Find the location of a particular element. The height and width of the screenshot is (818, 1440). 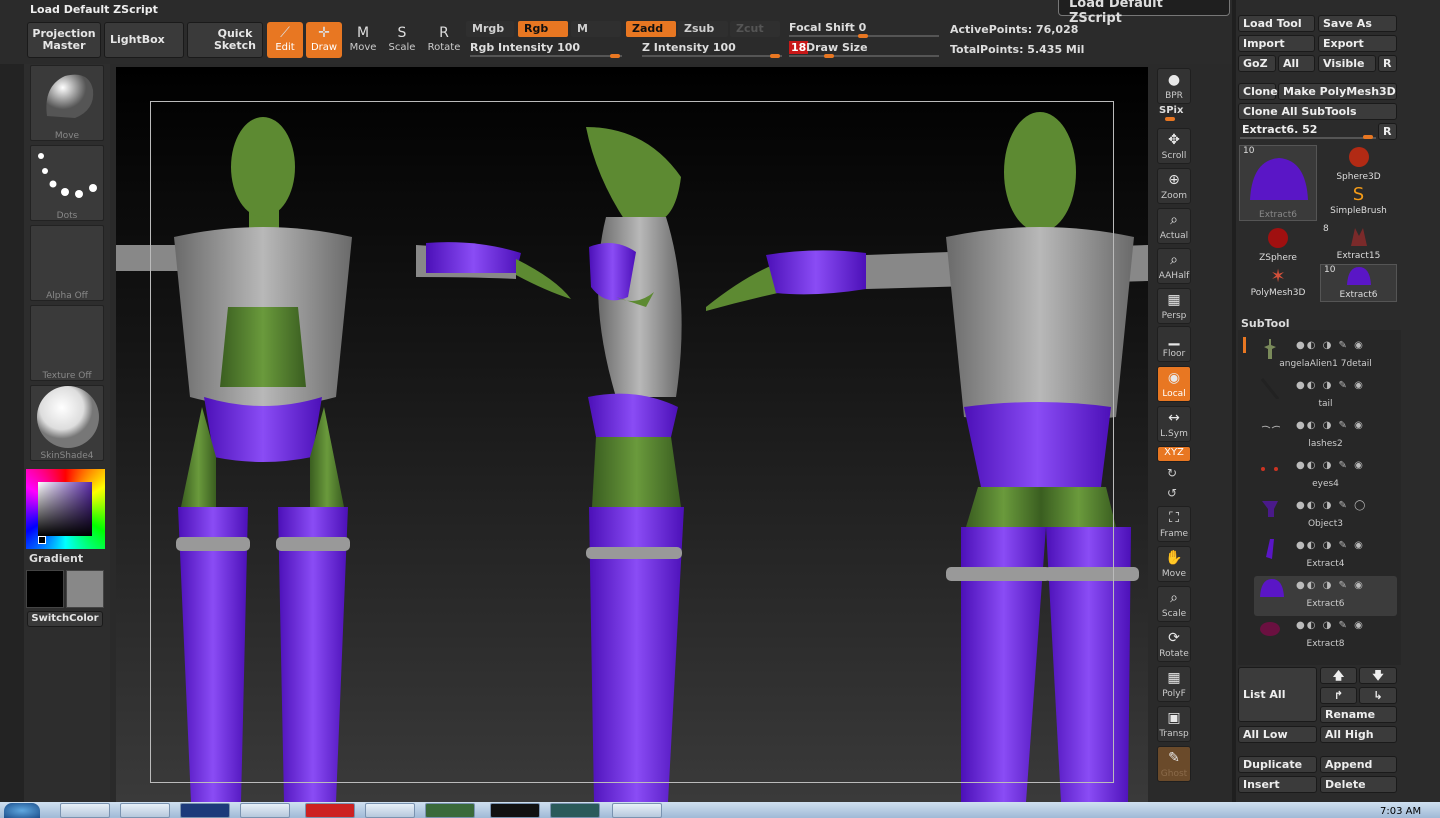

start-button is located at coordinates (22, 810).